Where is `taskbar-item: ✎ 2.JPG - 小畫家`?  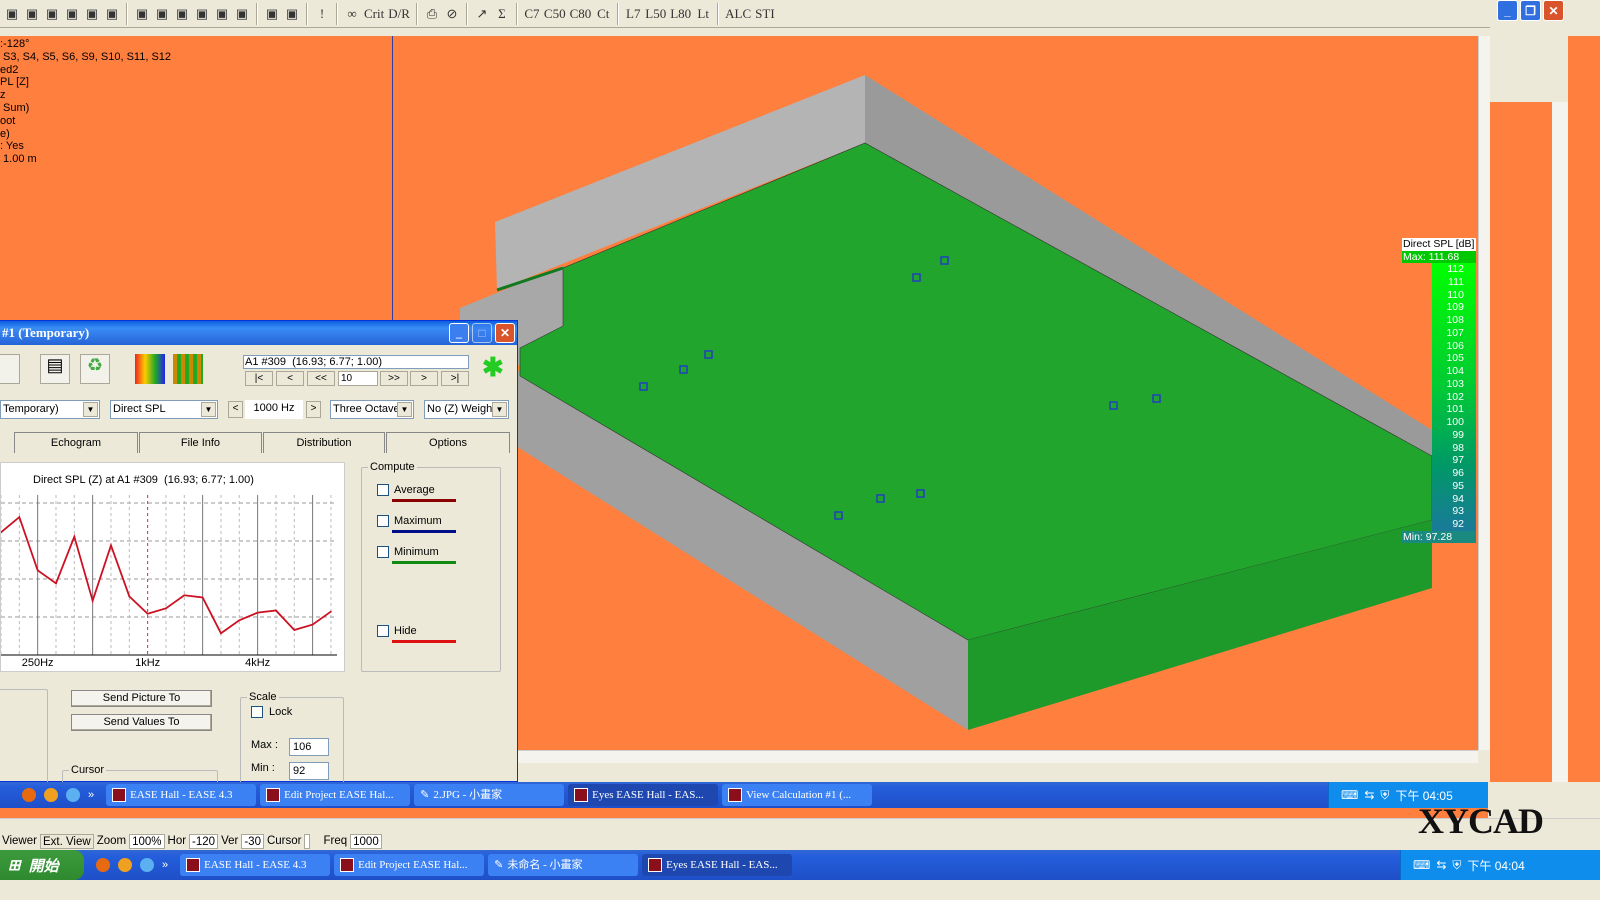
taskbar-item: ✎ 2.JPG - 小畫家 is located at coordinates (489, 795).